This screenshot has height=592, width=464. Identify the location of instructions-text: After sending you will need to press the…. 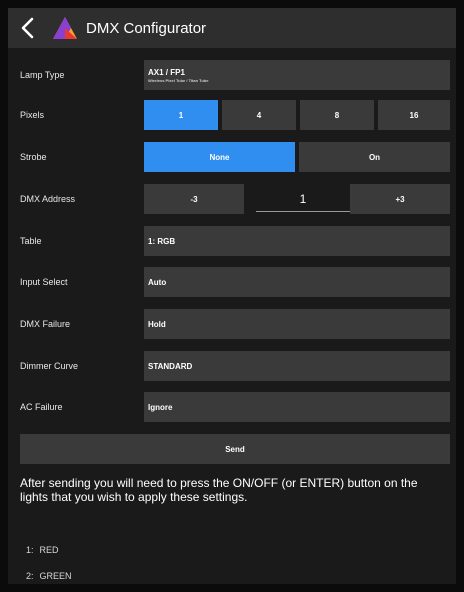
(219, 490).